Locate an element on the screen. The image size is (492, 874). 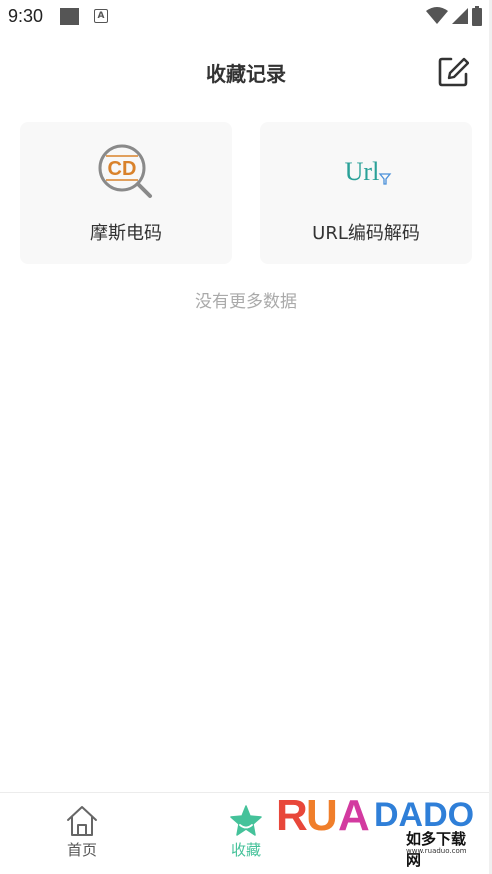
notification-square-icon is located at coordinates (69, 16).